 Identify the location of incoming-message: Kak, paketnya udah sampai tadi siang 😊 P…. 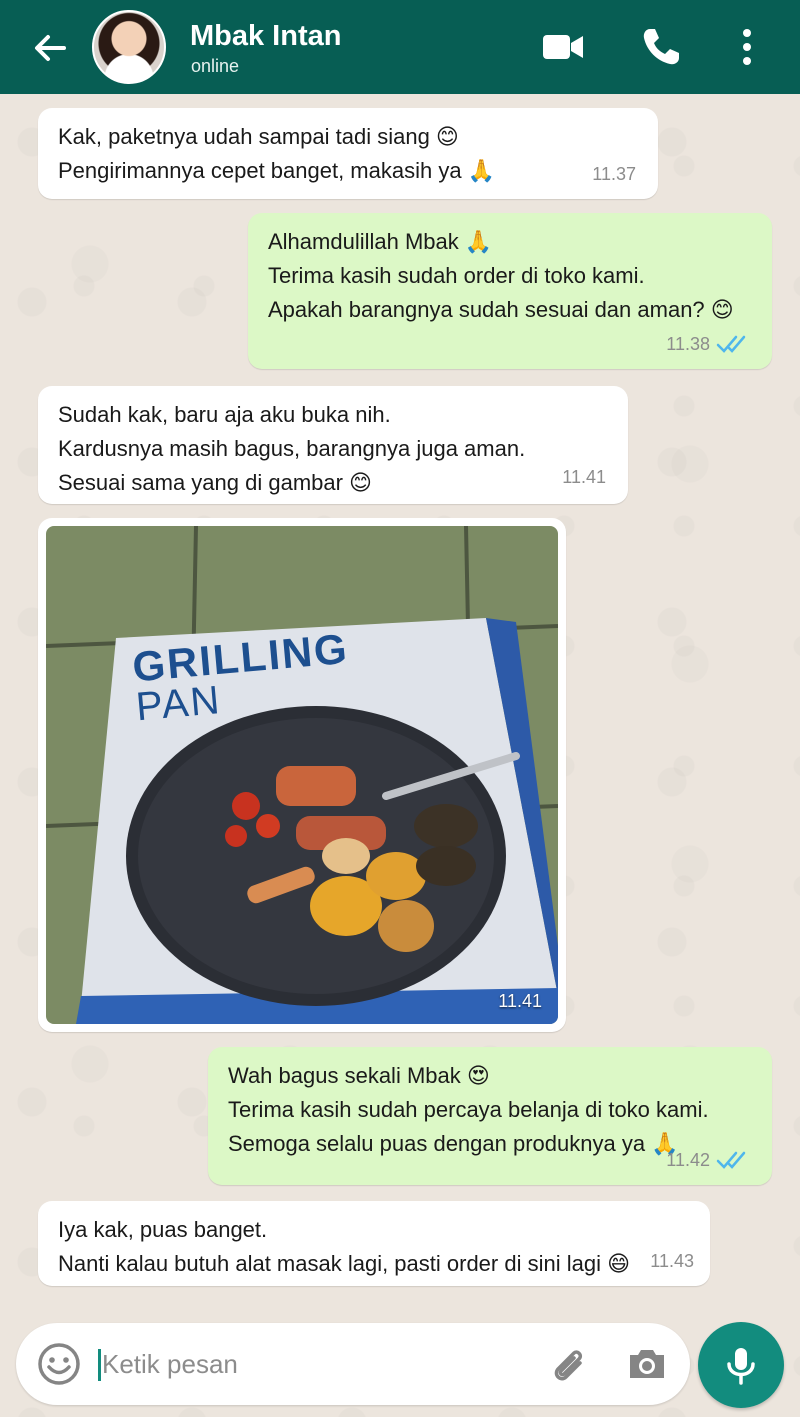
(348, 153).